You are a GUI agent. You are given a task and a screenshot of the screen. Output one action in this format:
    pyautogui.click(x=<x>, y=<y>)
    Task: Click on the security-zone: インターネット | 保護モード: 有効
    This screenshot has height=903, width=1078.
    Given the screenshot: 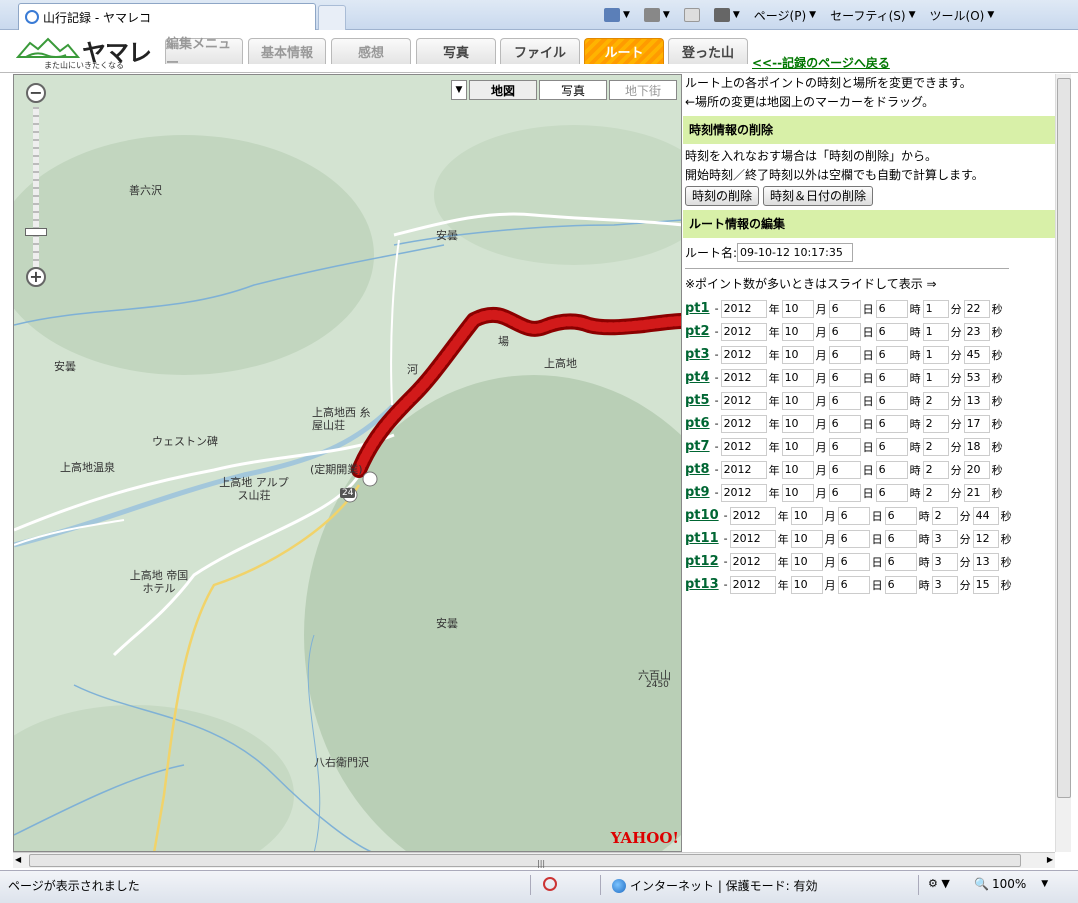 What is the action you would take?
    pyautogui.click(x=715, y=885)
    